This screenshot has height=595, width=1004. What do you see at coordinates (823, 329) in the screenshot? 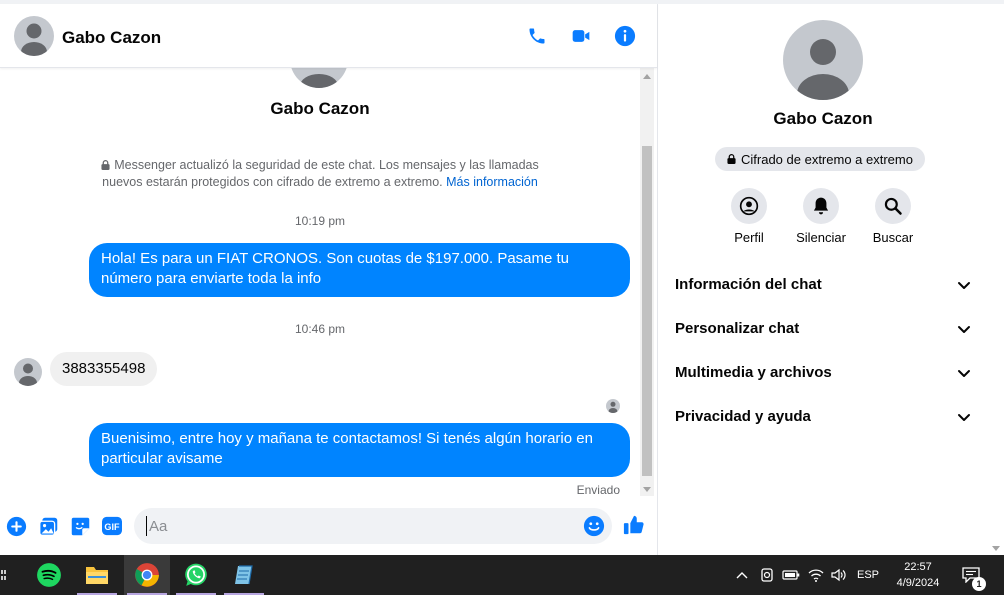
I see `section-customize-chat: Personalizar chat` at bounding box center [823, 329].